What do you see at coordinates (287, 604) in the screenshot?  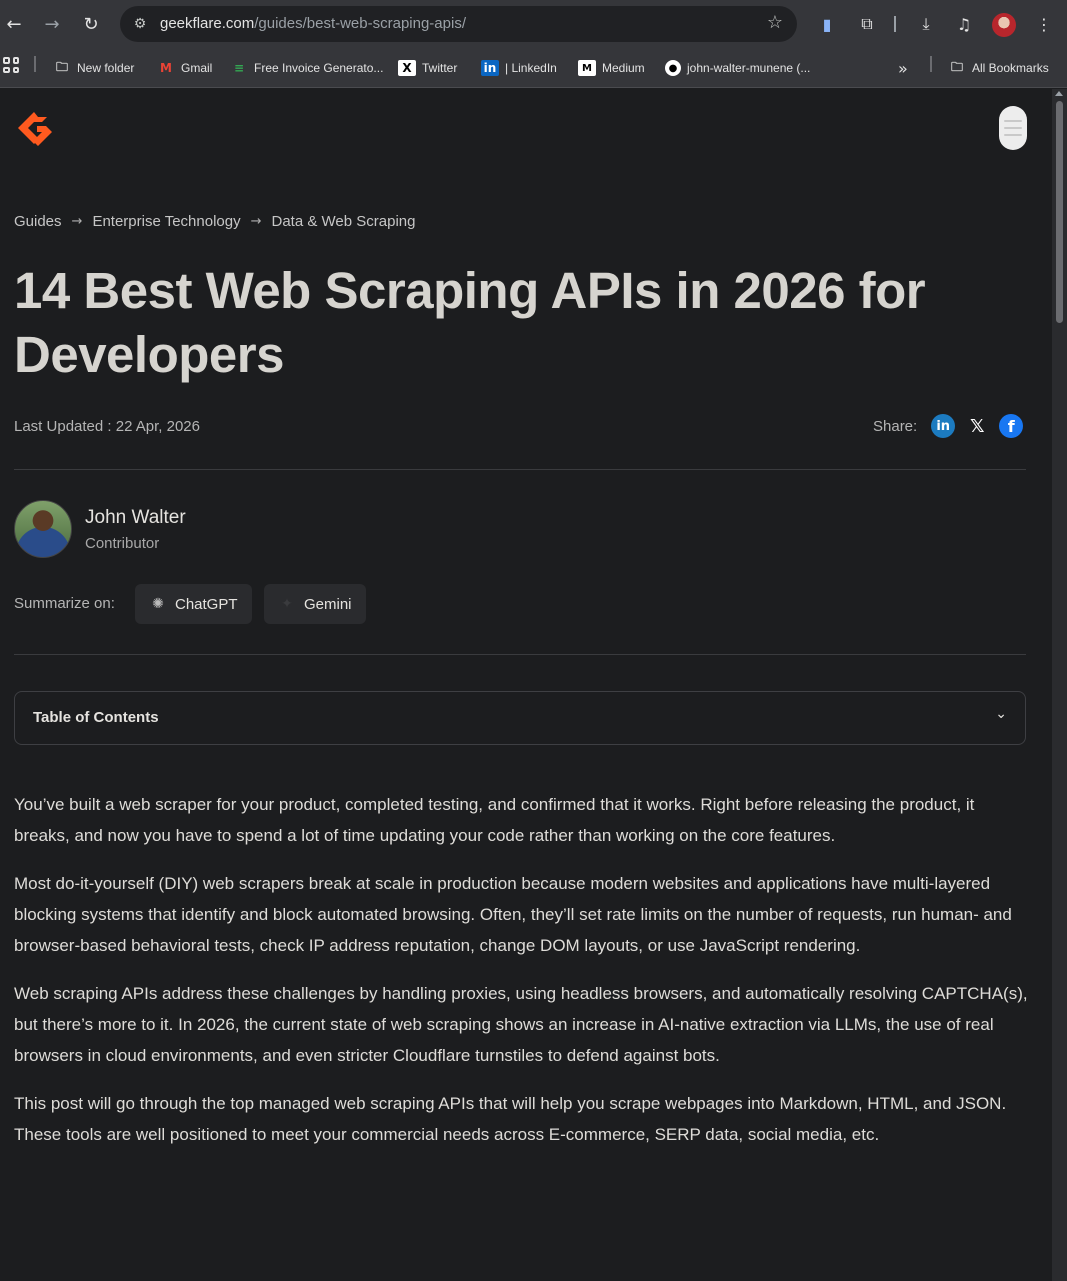 I see `gemini-icon: ✦` at bounding box center [287, 604].